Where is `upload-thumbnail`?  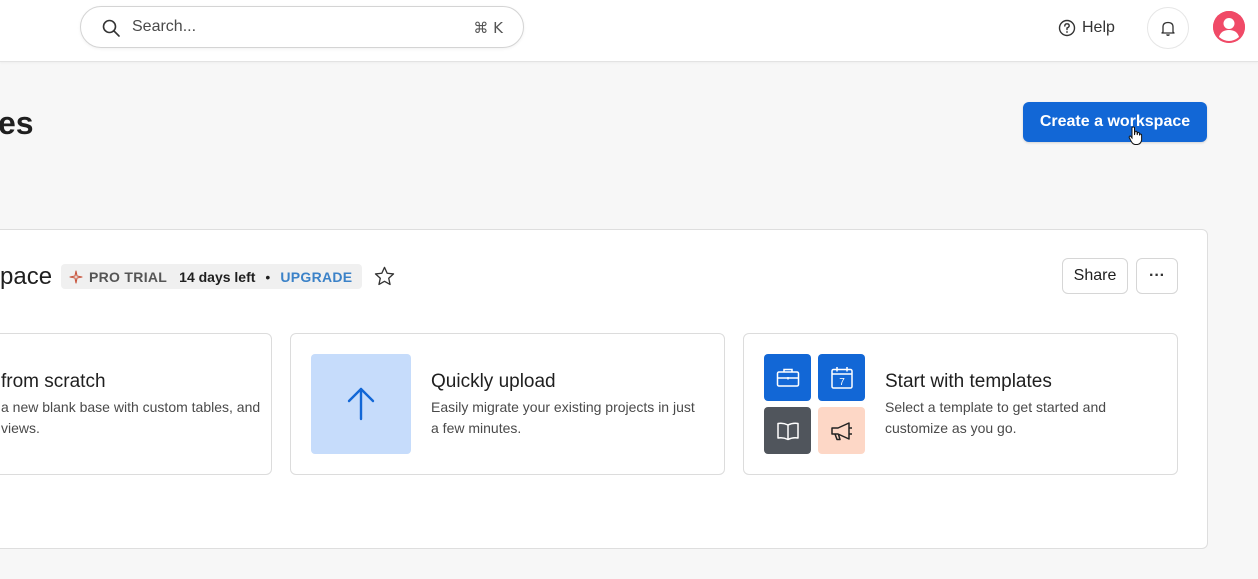 upload-thumbnail is located at coordinates (361, 404).